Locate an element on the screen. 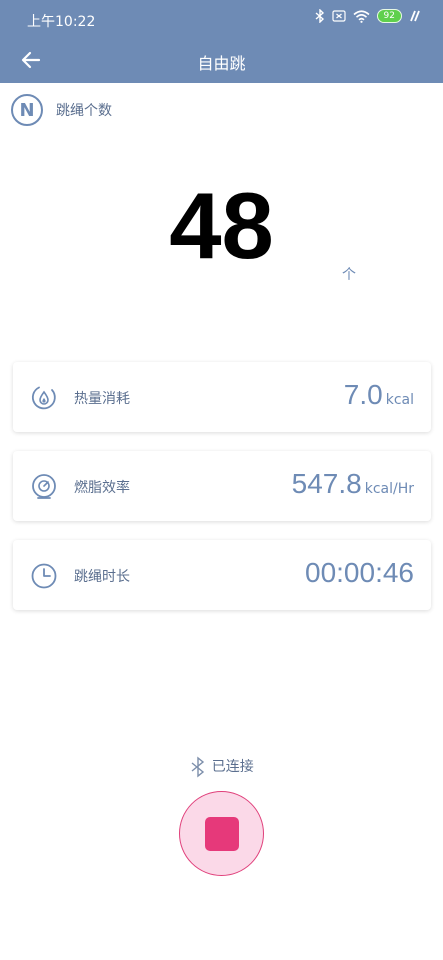 Image resolution: width=443 pixels, height=960 pixels. connection-status: 已连接 is located at coordinates (221, 767).